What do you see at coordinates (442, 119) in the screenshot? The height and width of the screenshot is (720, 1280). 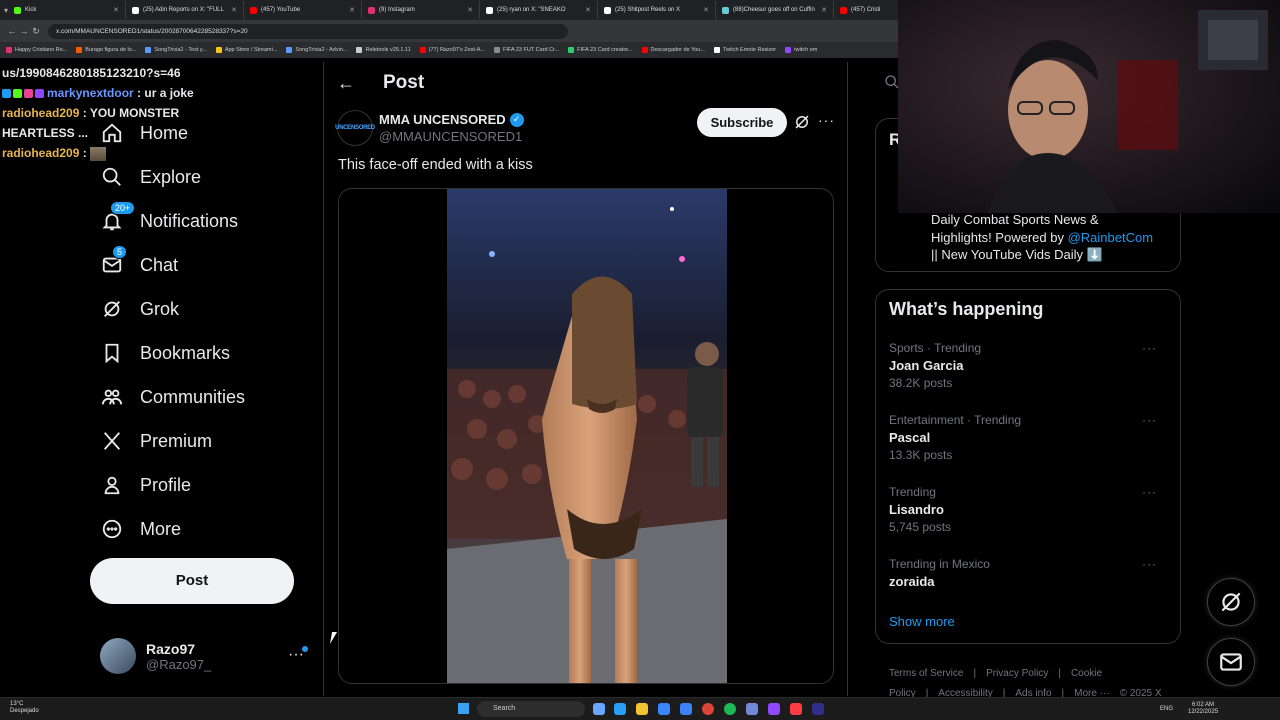 I see `author-name: MMA UNCENSORED` at bounding box center [442, 119].